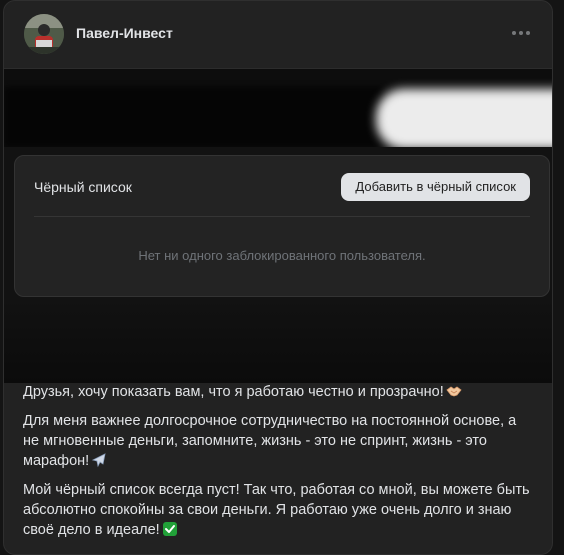 This screenshot has height=555, width=564. Describe the element at coordinates (454, 391) in the screenshot. I see `handshake-icon` at that location.